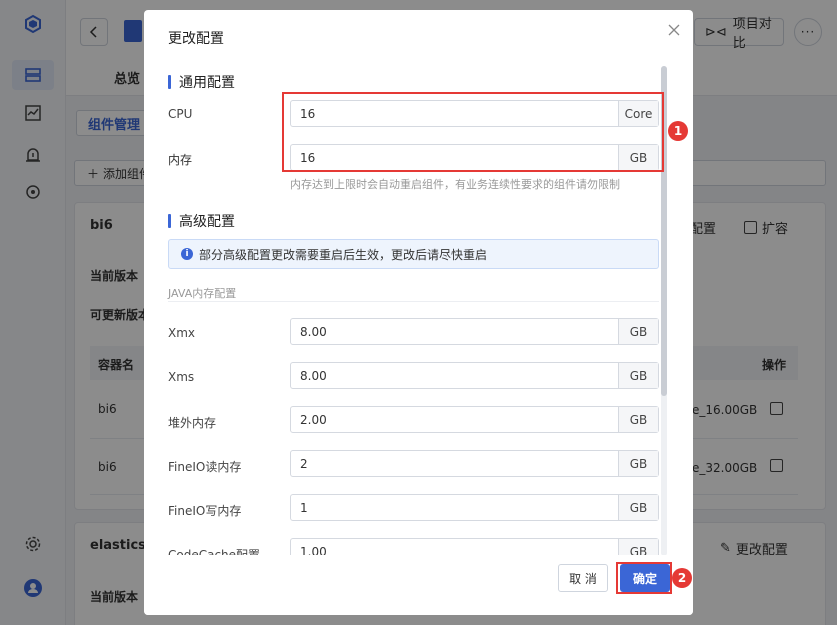 This screenshot has height=625, width=837. I want to click on xmx-field: 8.00 GB, so click(474, 331).